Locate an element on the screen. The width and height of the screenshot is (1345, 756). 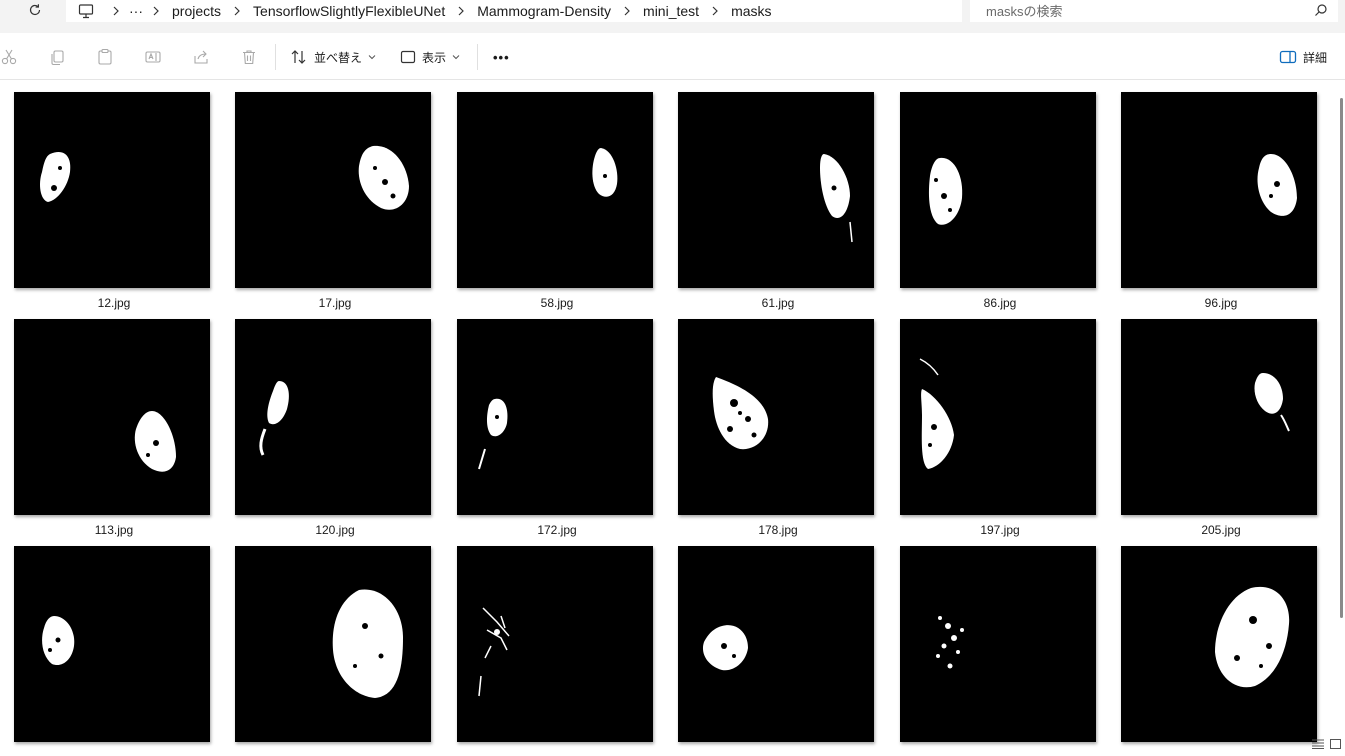
breadcrumb-item-mammogram-density: Mammogram-Density is located at coordinates (544, 11).